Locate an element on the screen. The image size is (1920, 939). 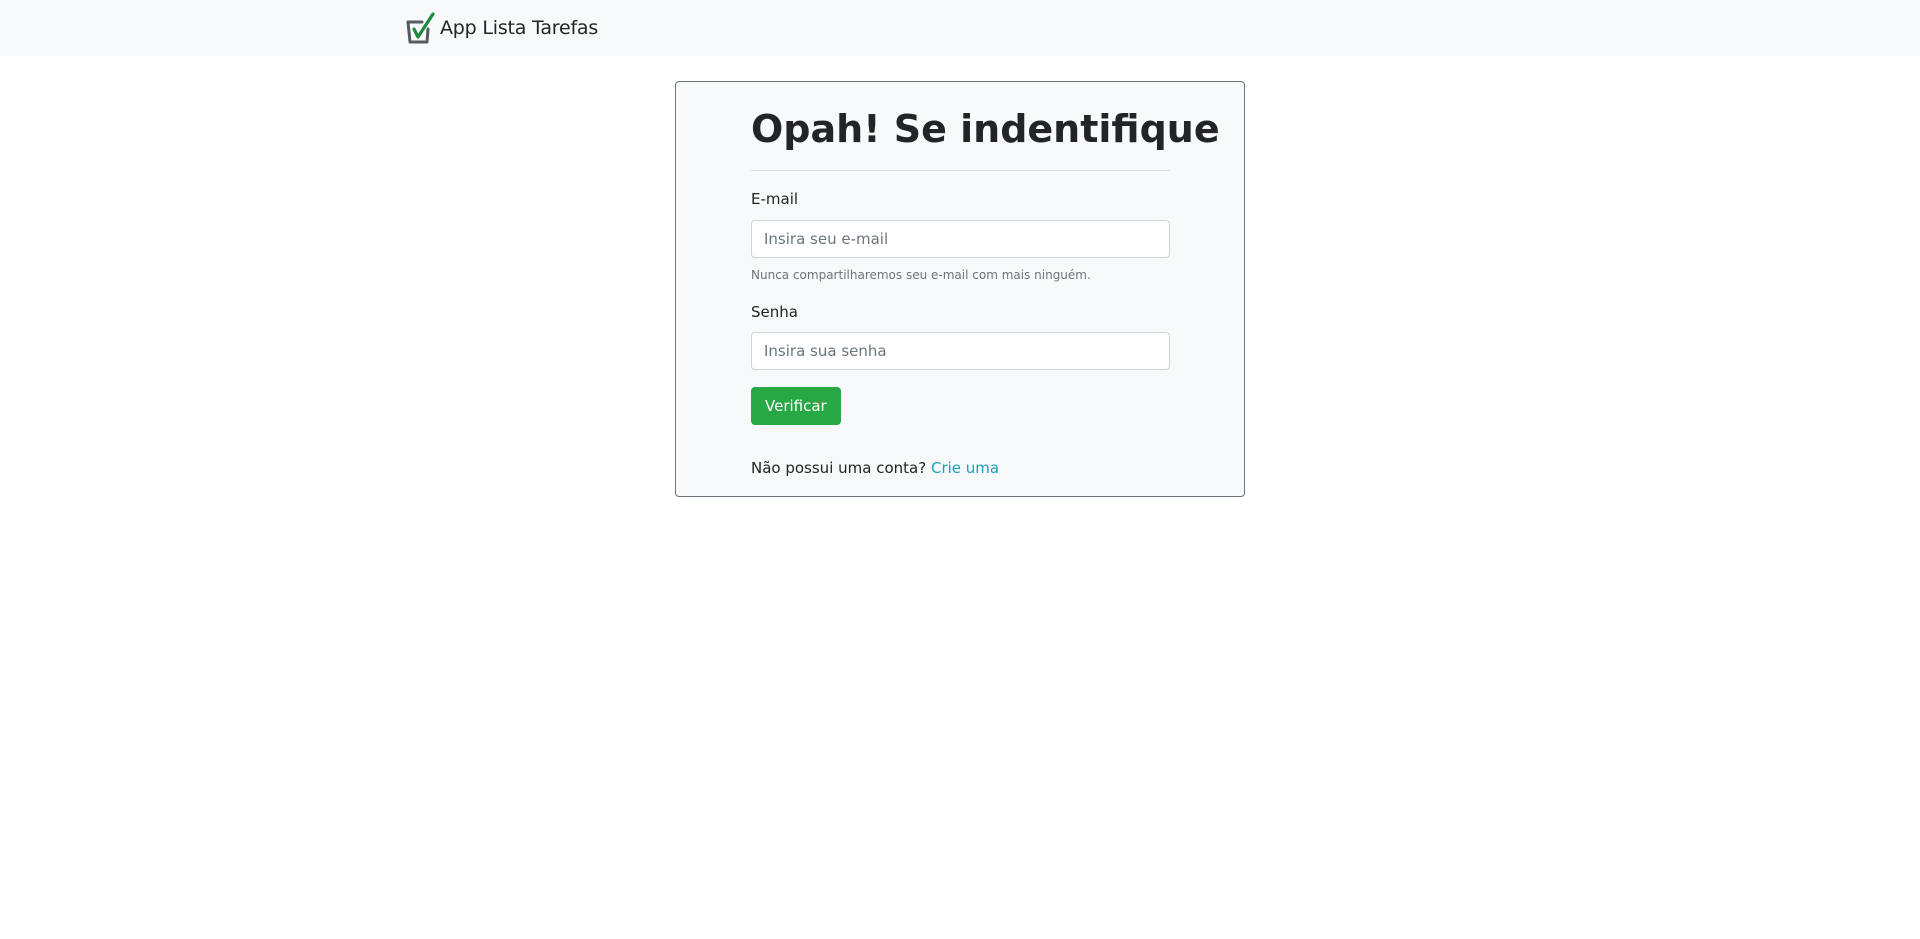
brand-link: App Lista Tarefas is located at coordinates (501, 28).